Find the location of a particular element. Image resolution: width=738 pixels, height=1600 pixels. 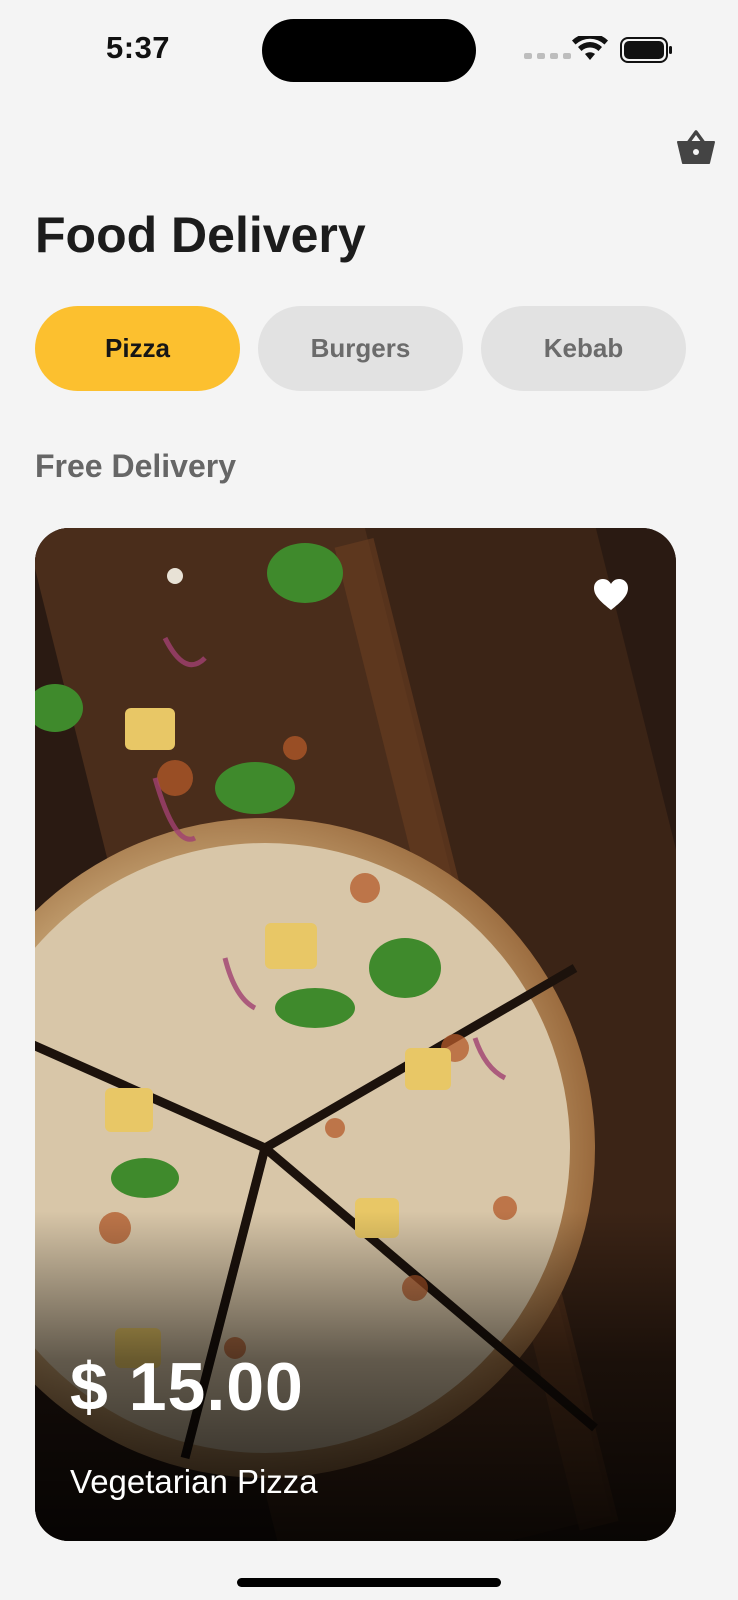

cellular-signal-icon is located at coordinates (547, 56).